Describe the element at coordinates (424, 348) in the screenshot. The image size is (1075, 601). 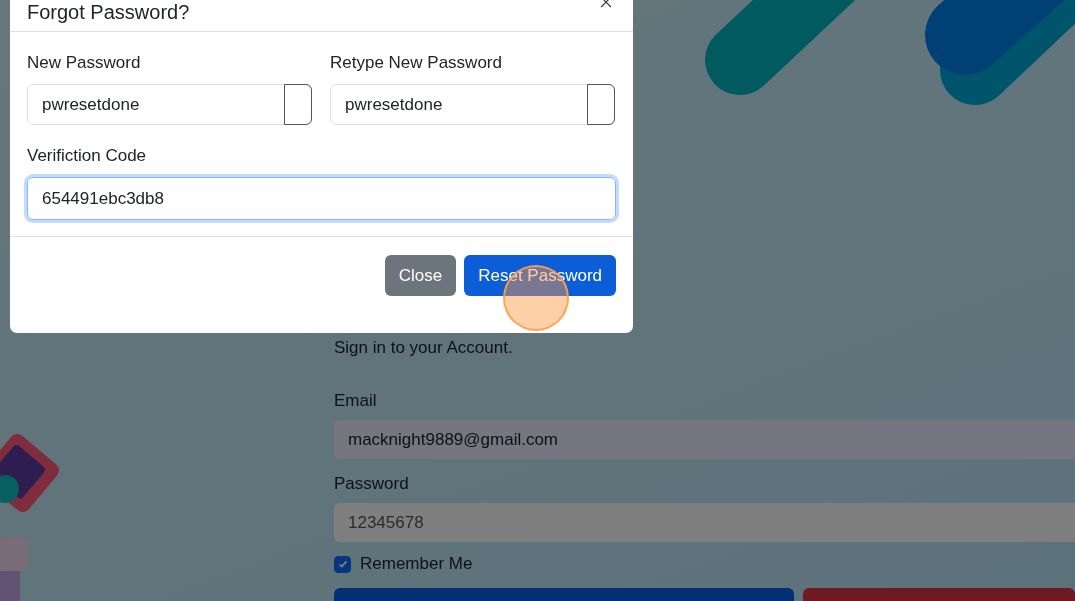
I see `subtitle-text: Sign in to your Account.` at that location.